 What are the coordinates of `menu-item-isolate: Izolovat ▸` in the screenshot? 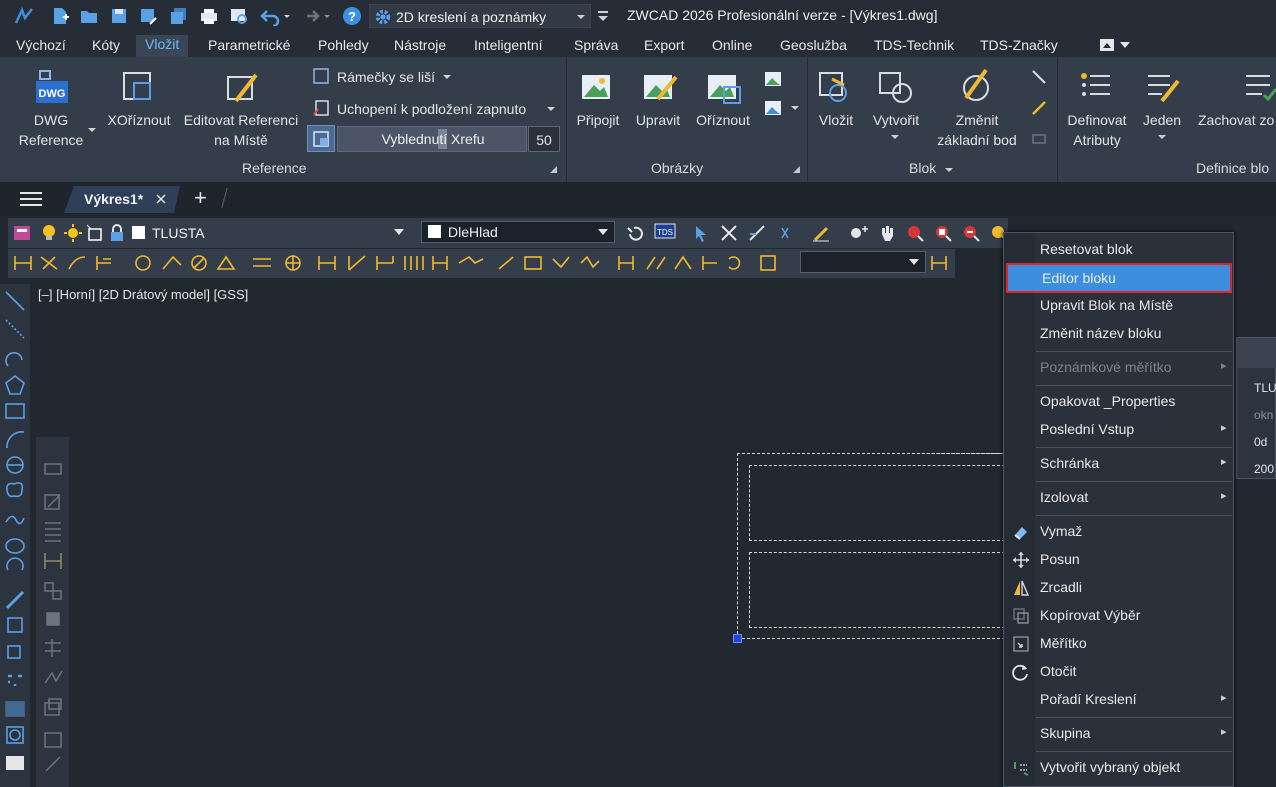 It's located at (1118, 498).